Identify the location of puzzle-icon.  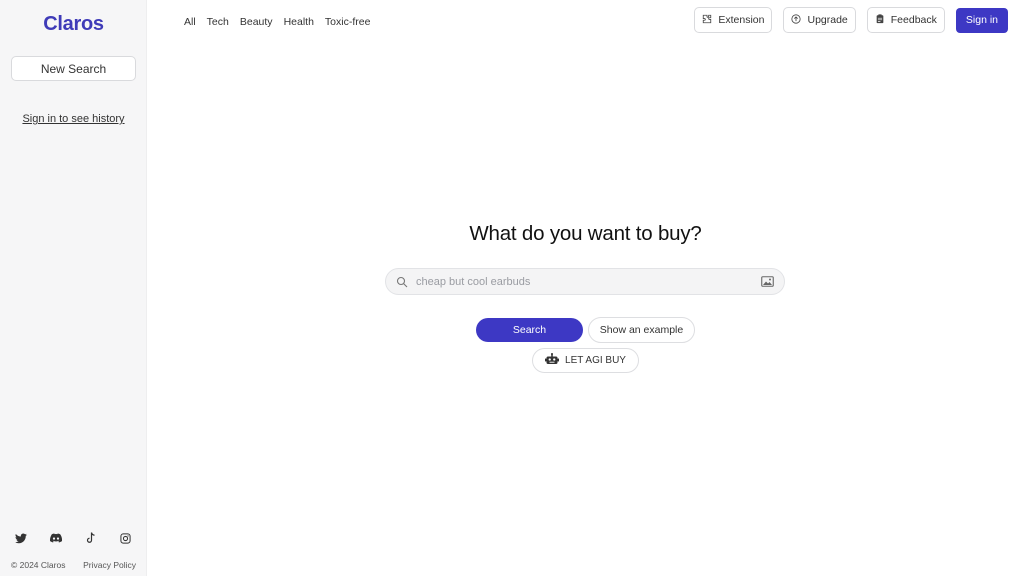
(707, 20).